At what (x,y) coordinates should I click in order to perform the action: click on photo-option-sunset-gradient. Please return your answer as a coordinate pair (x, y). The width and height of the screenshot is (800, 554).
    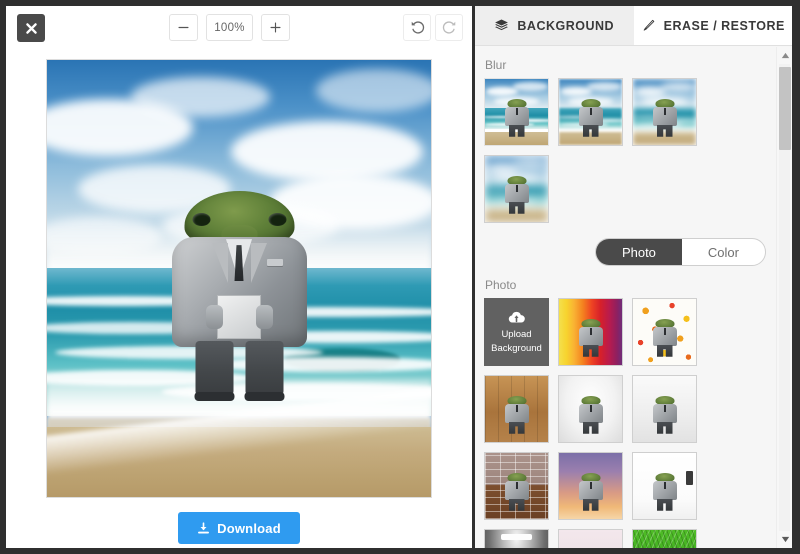
    Looking at the image, I should click on (590, 486).